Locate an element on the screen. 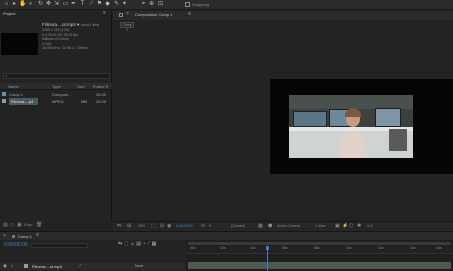 This screenshot has height=271, width=453. stamp-icon: ⚑ is located at coordinates (99, 4).